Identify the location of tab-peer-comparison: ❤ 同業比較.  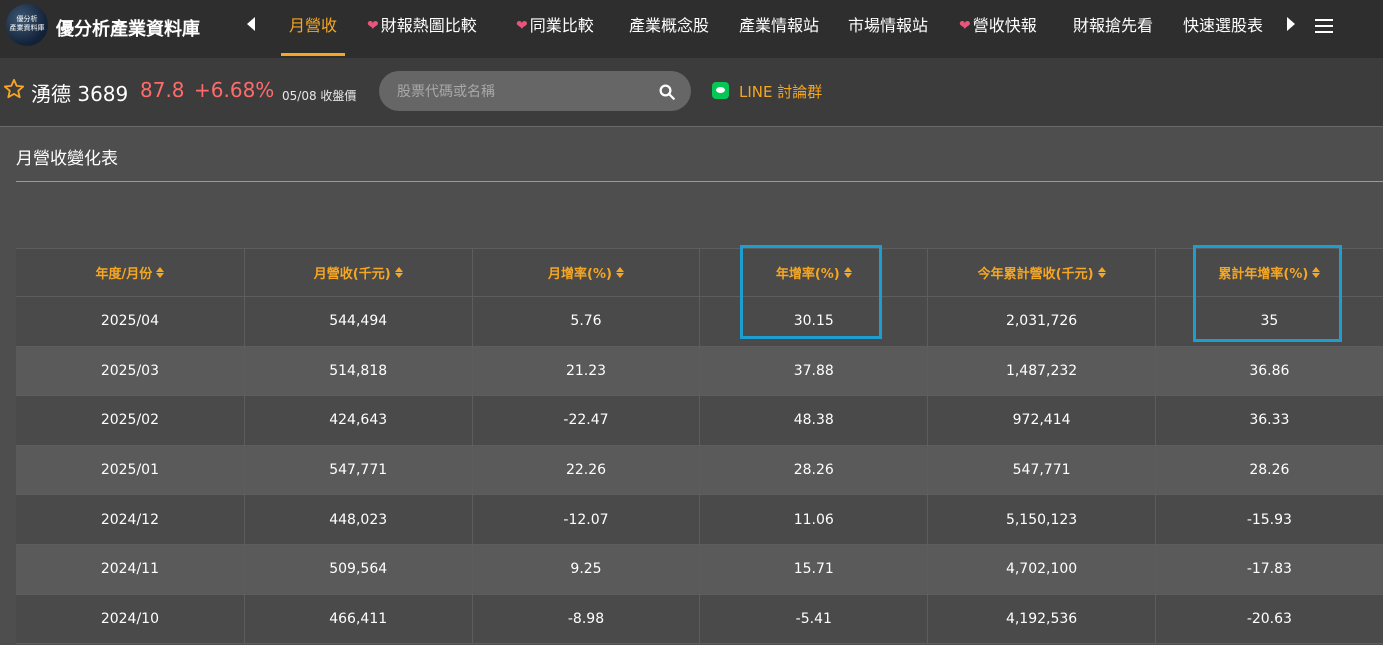
(555, 27).